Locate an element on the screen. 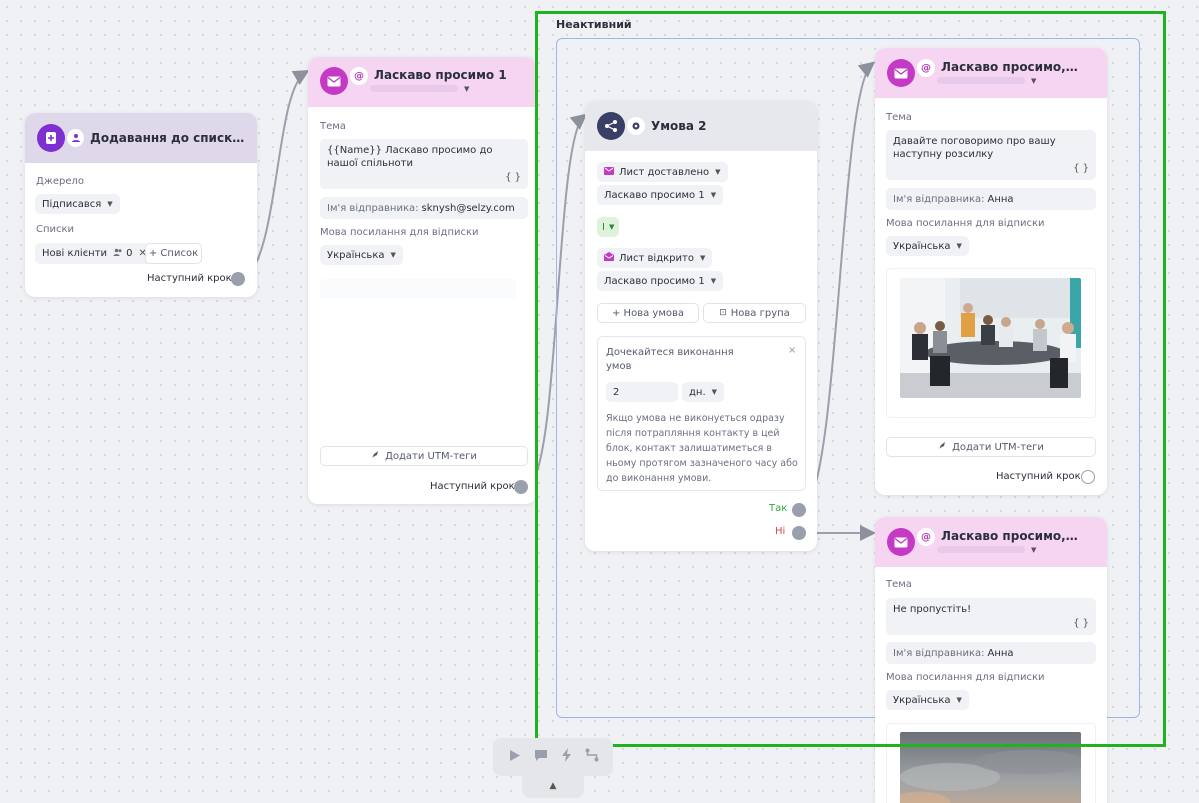 This screenshot has width=1199, height=803. variables-button: { } is located at coordinates (513, 177).